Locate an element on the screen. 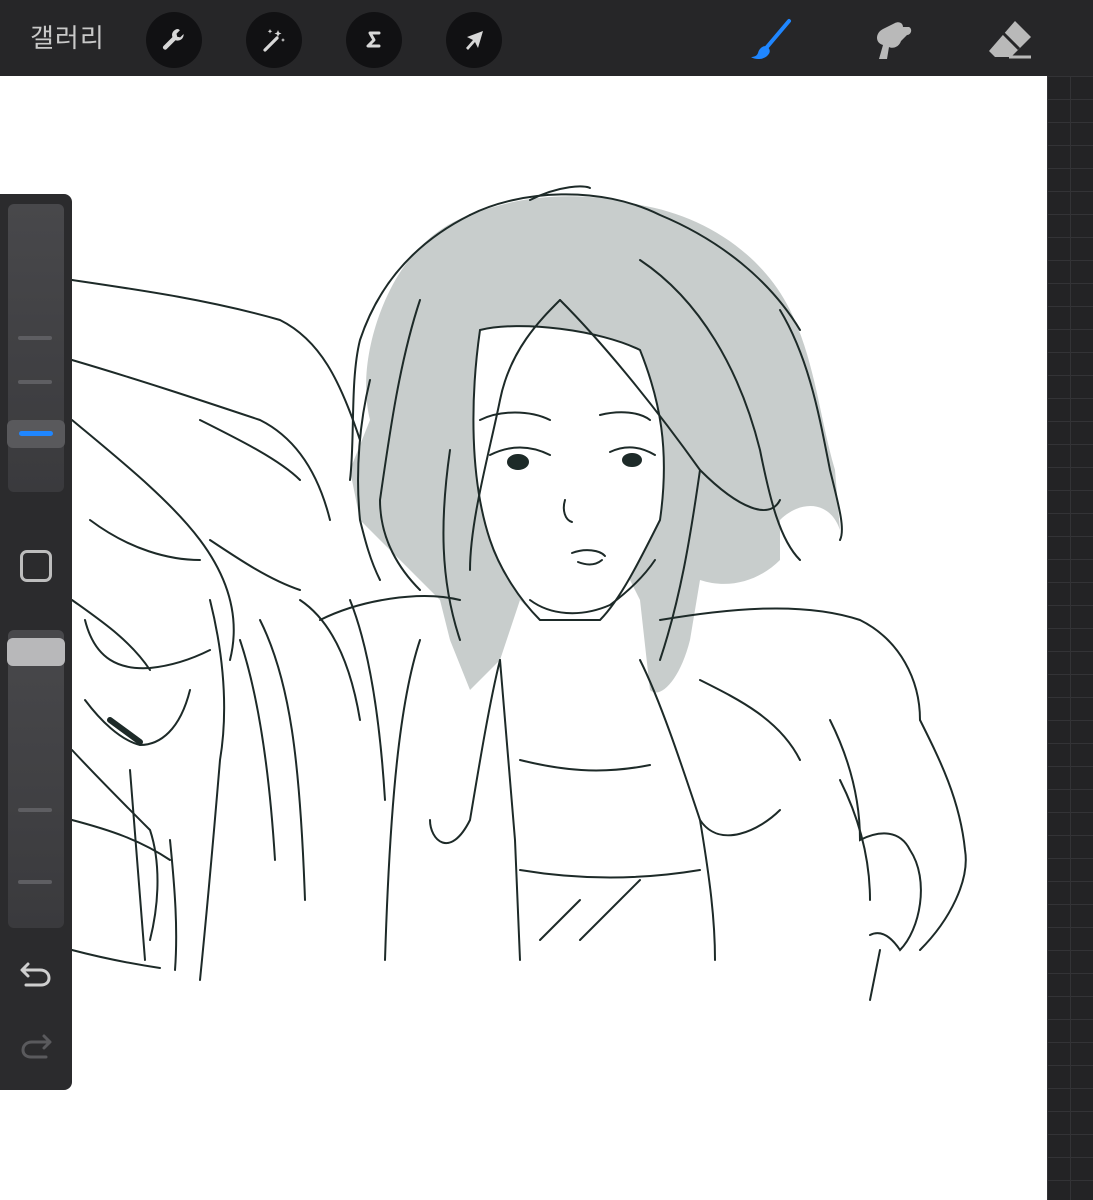 This screenshot has height=1200, width=1093. redo-icon is located at coordinates (36, 1046).